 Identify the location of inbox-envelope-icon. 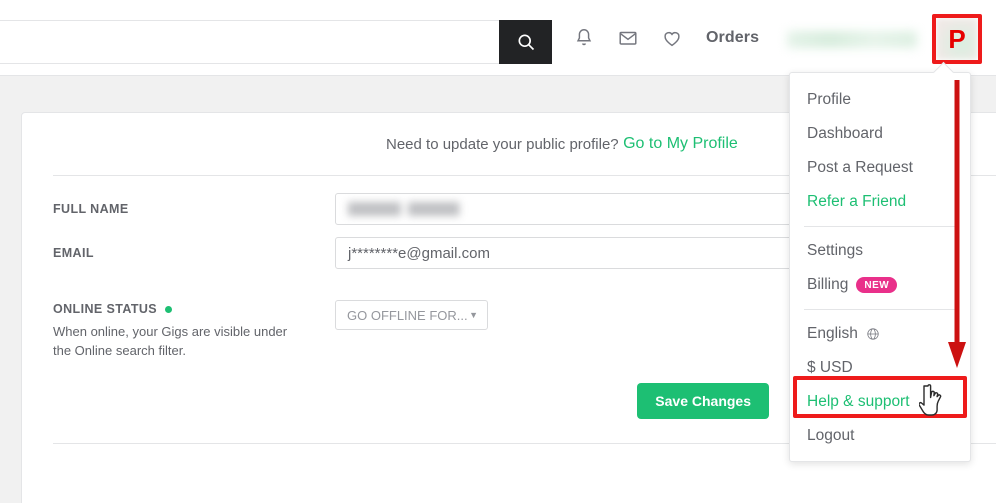
(628, 38).